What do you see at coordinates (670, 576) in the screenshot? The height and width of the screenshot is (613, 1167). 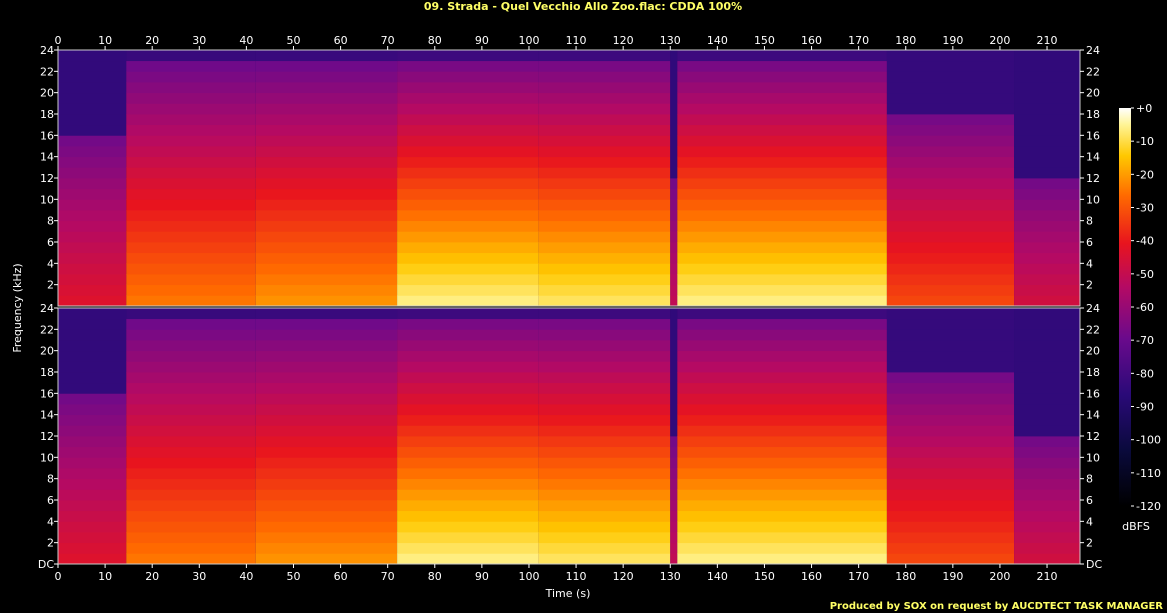 I see `x-tick-label-bottom: 130` at bounding box center [670, 576].